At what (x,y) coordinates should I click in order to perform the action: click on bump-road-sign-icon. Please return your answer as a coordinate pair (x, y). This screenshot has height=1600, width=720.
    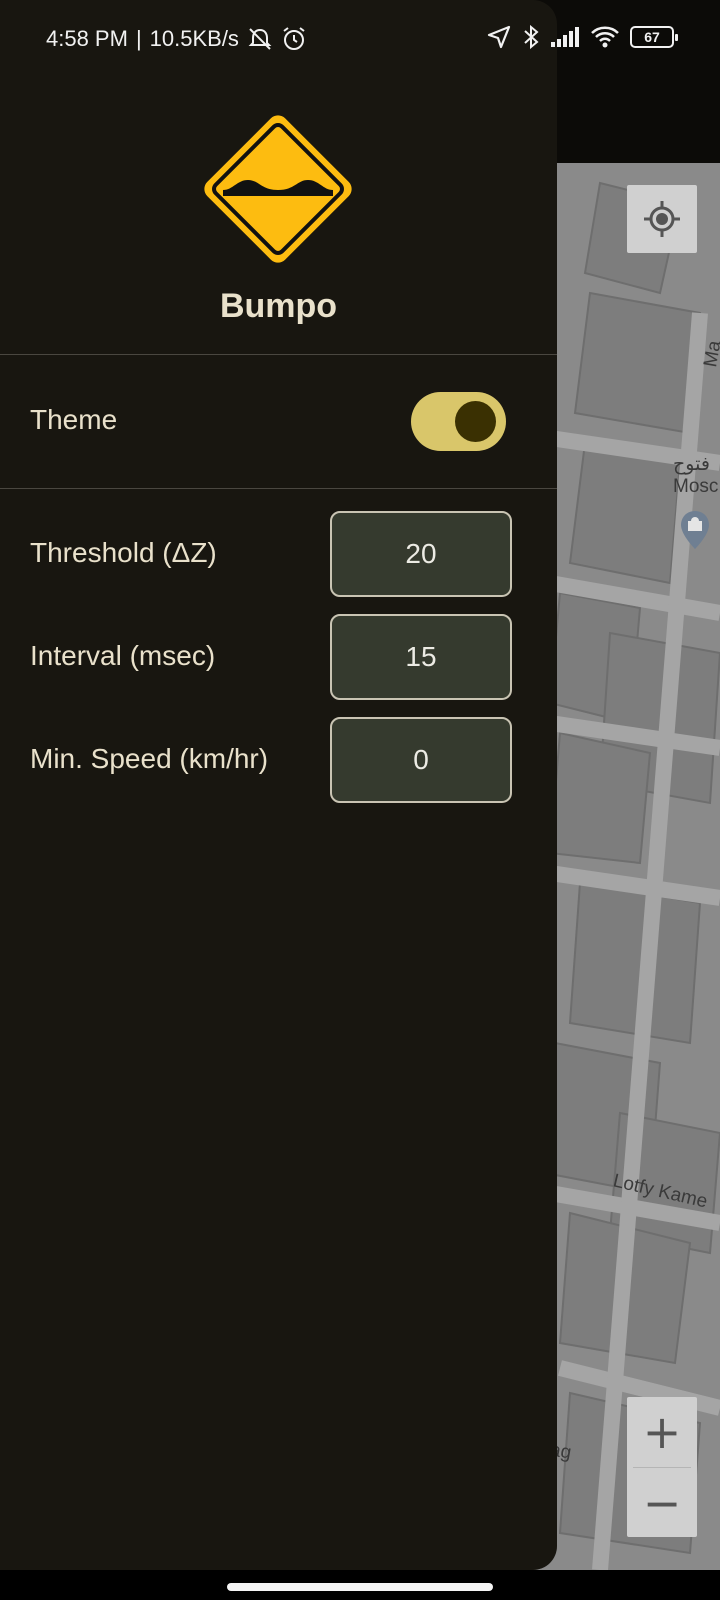
    Looking at the image, I should click on (278, 189).